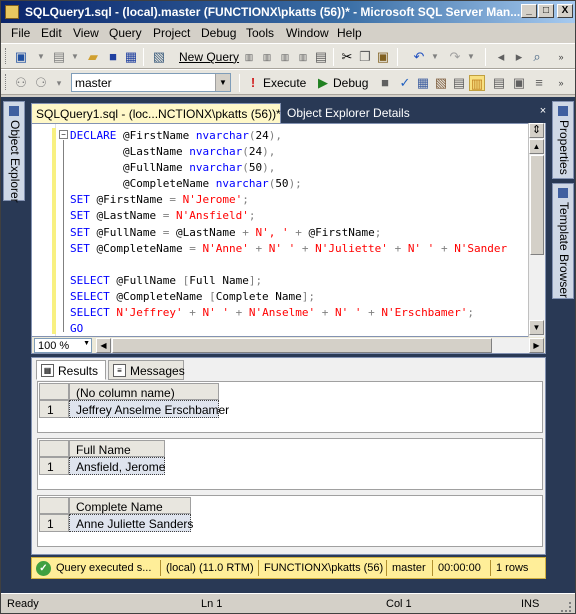  Describe the element at coordinates (284, 83) in the screenshot. I see `execute-button: Execute` at that location.